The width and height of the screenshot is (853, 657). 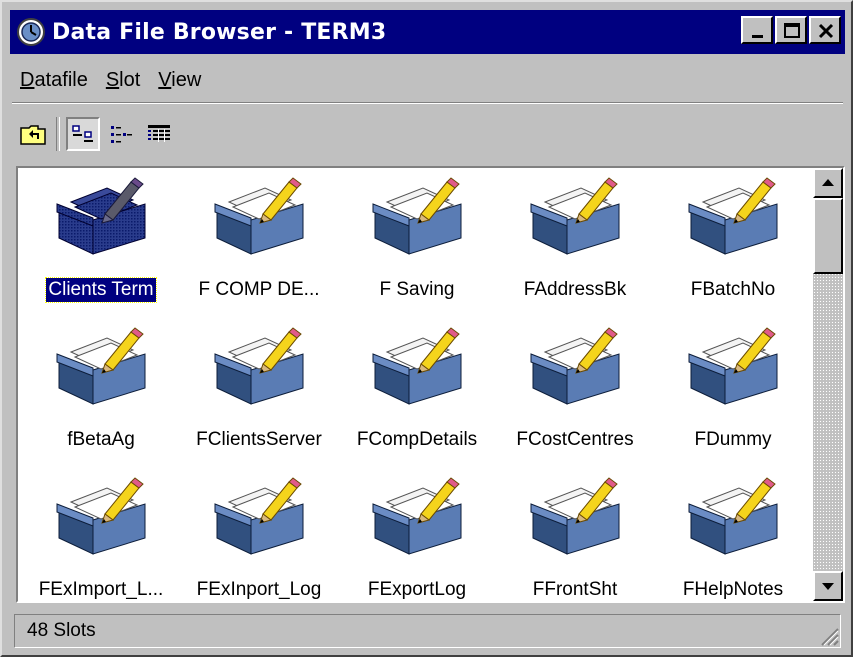 I want to click on file-item: F Saving, so click(x=417, y=243).